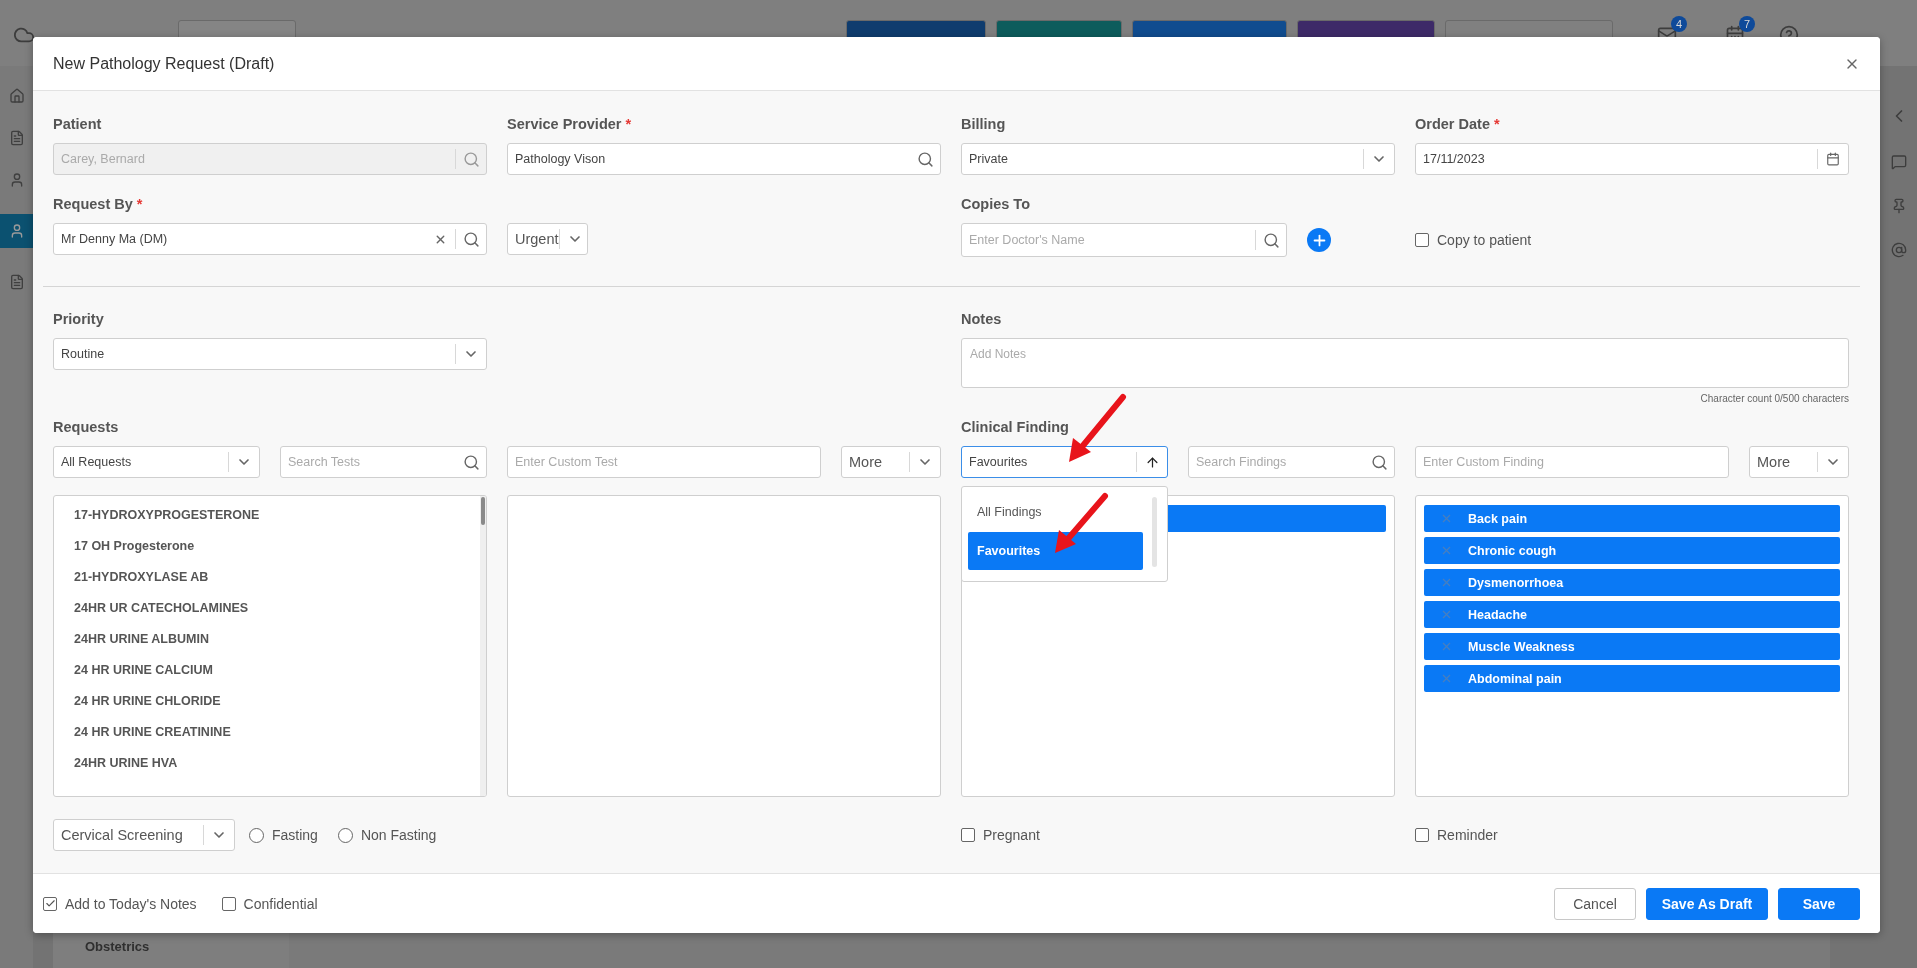 This screenshot has width=1917, height=968. I want to click on findings-filter-select: Favourites, so click(1064, 462).